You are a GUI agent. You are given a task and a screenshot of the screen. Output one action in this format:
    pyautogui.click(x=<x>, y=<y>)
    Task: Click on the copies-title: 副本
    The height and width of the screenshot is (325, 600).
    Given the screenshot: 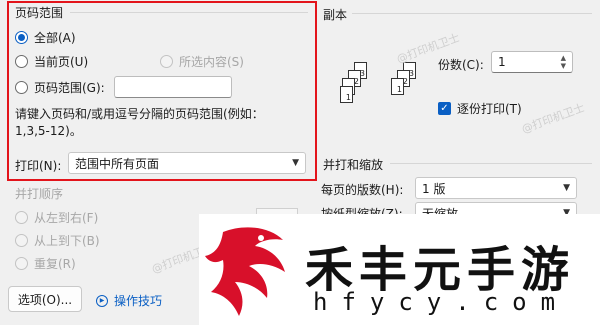 What is the action you would take?
    pyautogui.click(x=335, y=15)
    